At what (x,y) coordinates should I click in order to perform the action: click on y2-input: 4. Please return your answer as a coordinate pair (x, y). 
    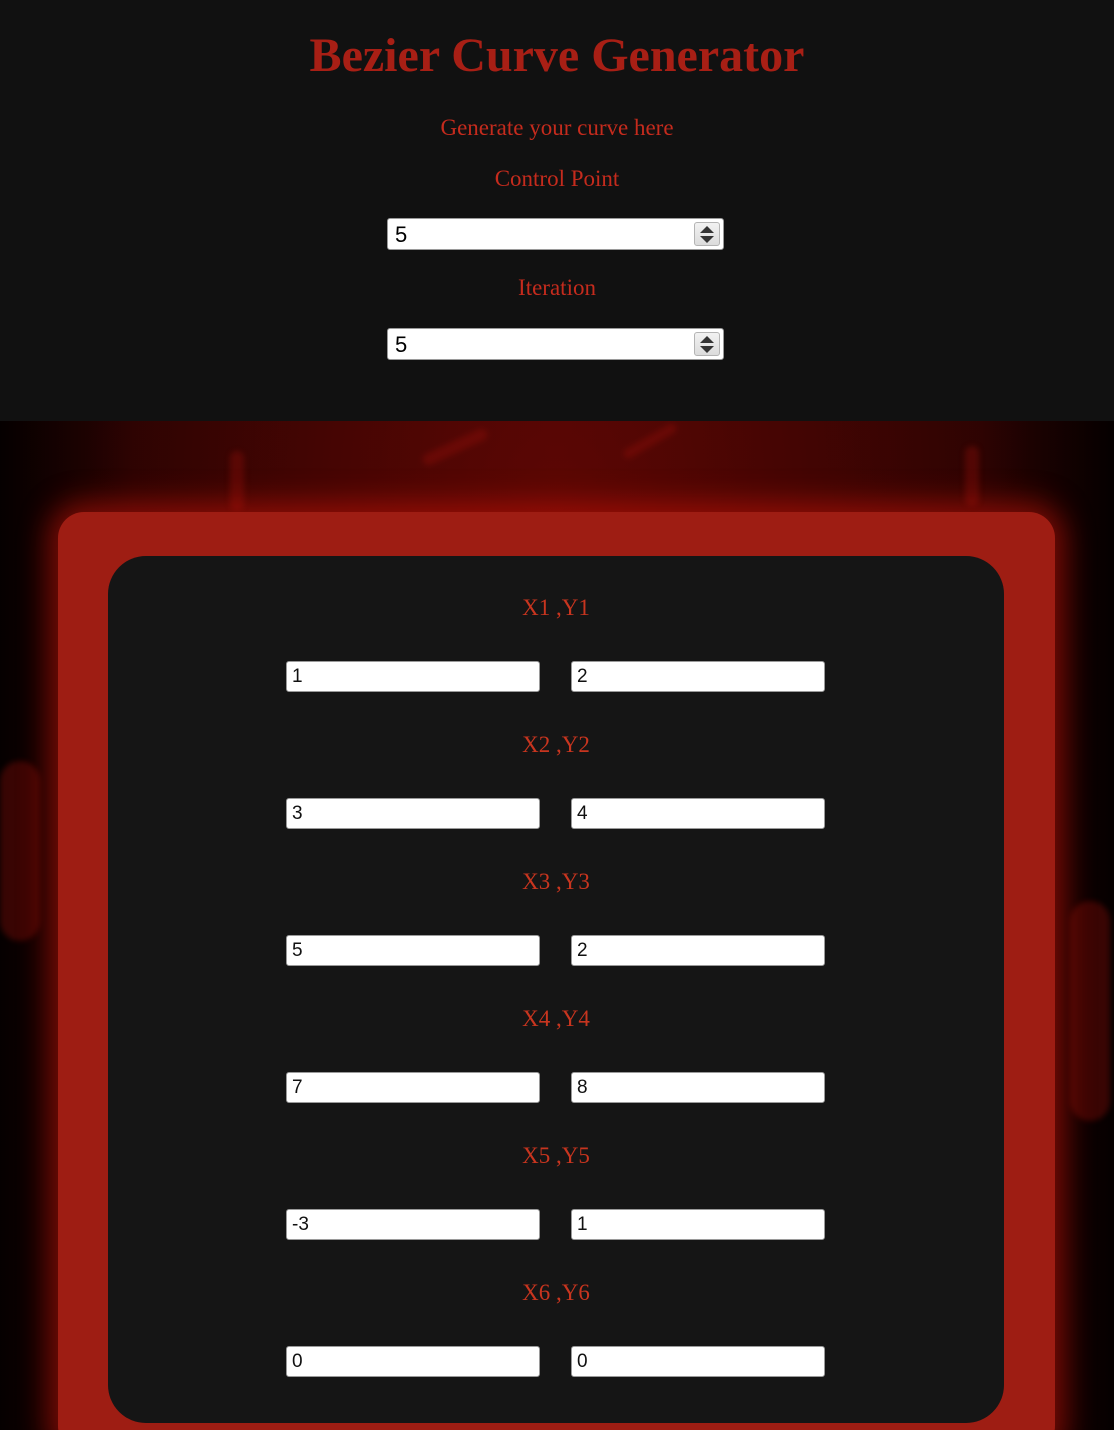
    Looking at the image, I should click on (698, 813).